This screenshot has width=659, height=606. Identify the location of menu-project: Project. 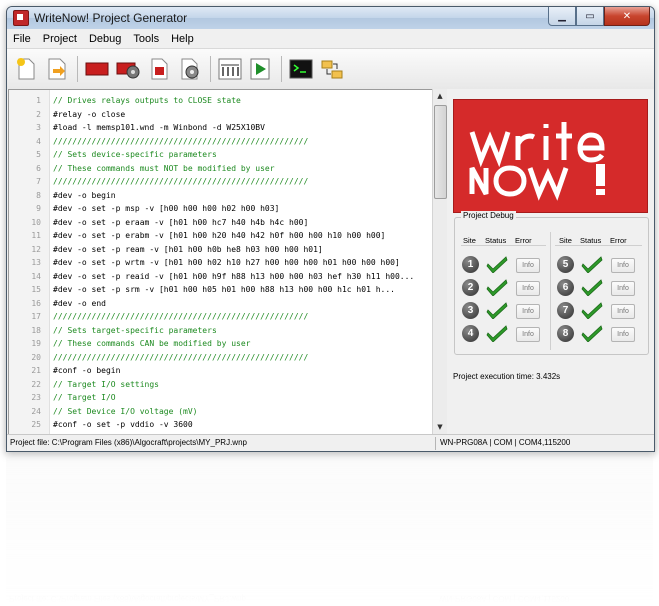
(60, 39).